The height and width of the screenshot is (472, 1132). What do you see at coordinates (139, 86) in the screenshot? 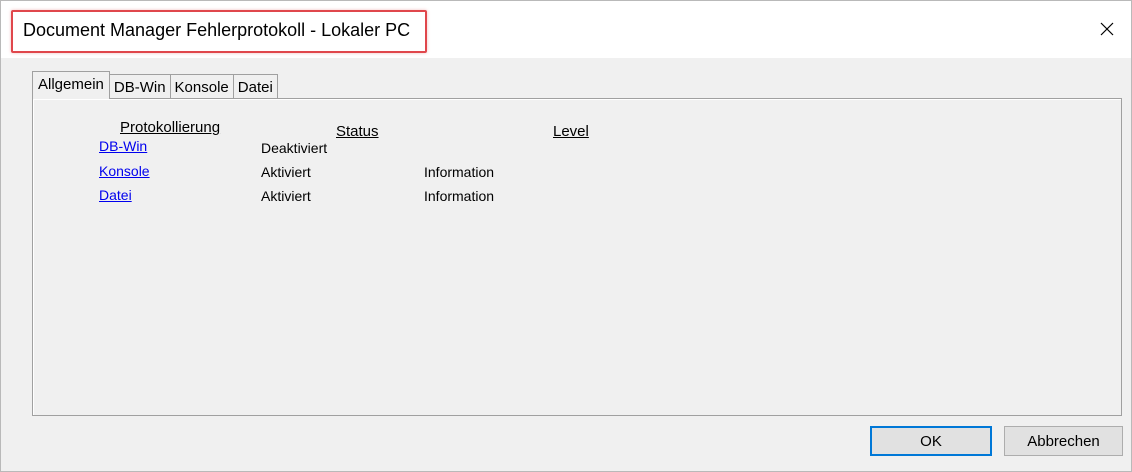
I see `tab-db-win: DB-Win` at bounding box center [139, 86].